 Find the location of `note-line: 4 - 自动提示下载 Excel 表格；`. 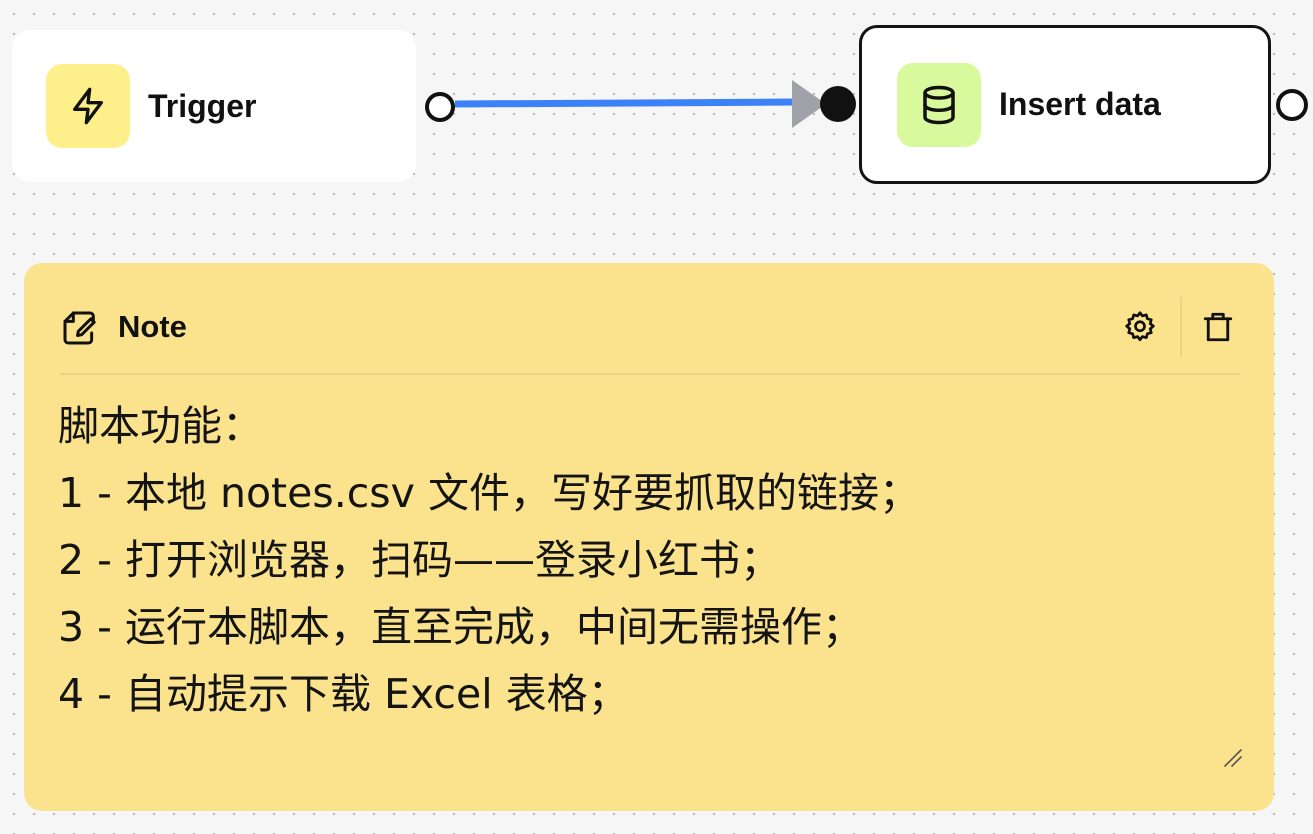

note-line: 4 - 自动提示下载 Excel 表格； is located at coordinates (343, 694).